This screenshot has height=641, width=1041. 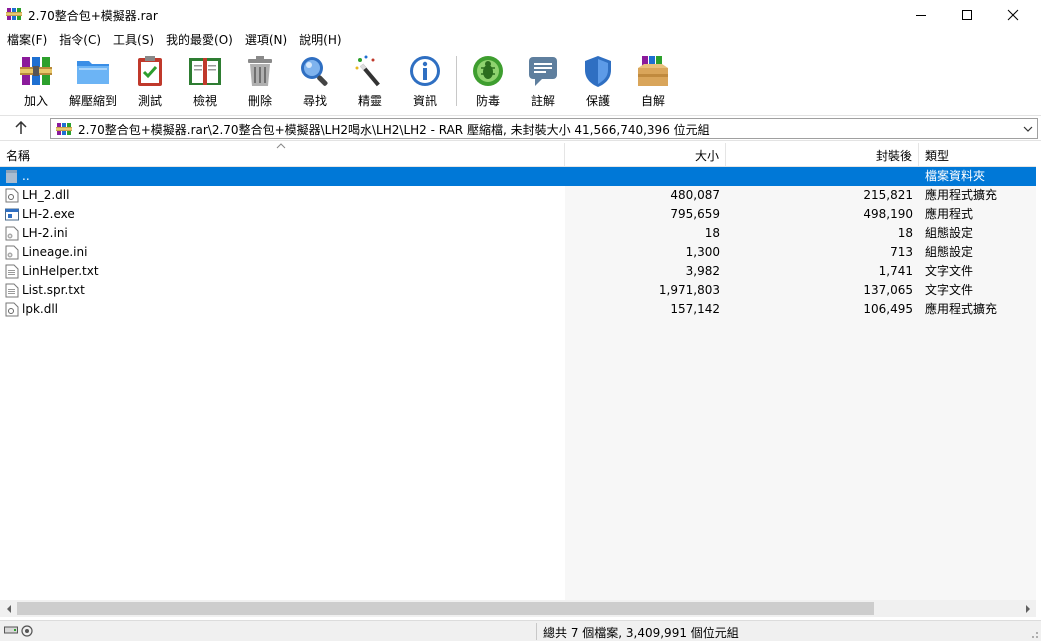 What do you see at coordinates (888, 214) in the screenshot?
I see `file-packed: 498,190` at bounding box center [888, 214].